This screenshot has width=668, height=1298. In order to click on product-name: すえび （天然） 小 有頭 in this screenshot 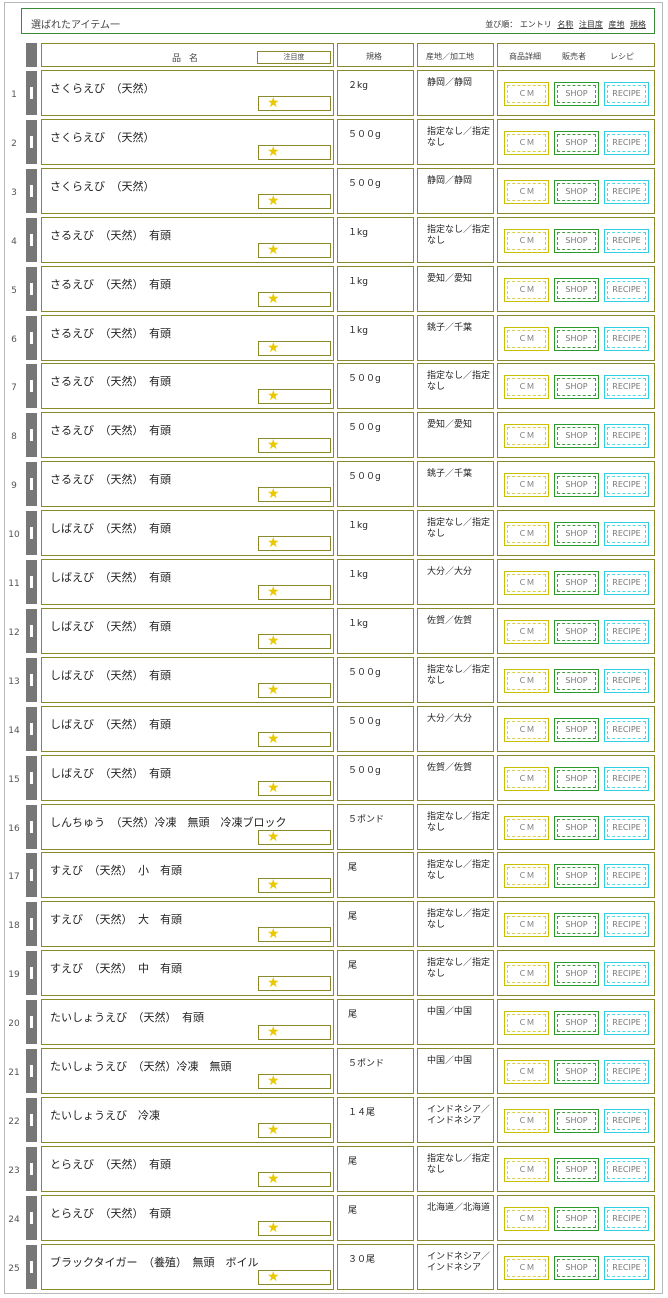, I will do `click(116, 870)`.